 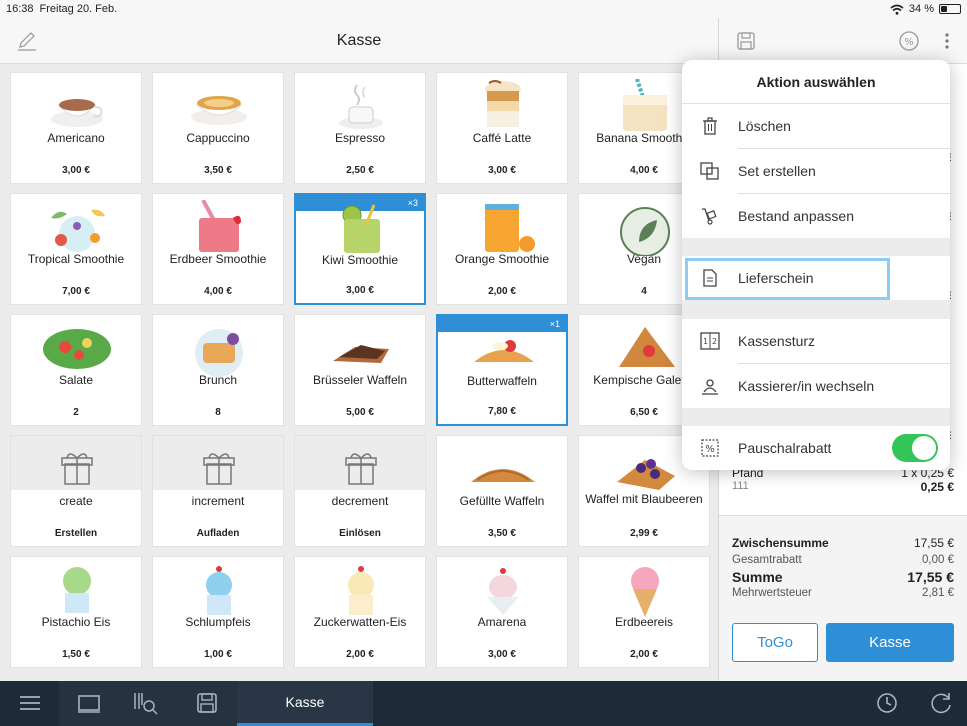 I want to click on flat-discount-toggle, so click(x=915, y=448).